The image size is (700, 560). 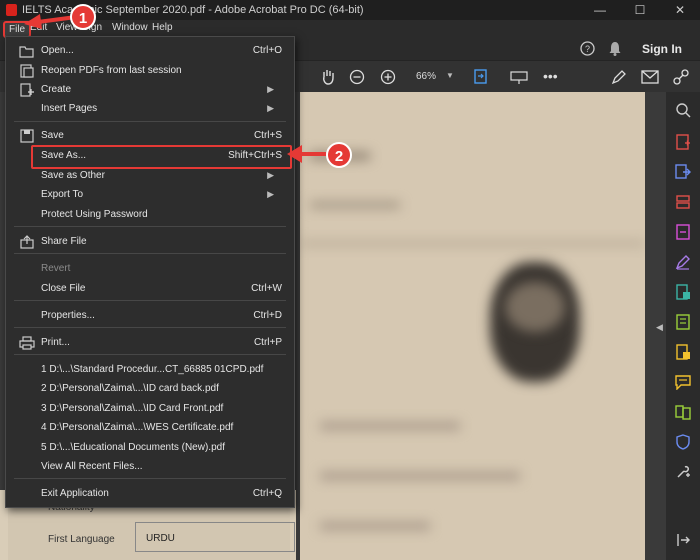 I want to click on scan-ocr-icon, so click(x=683, y=322).